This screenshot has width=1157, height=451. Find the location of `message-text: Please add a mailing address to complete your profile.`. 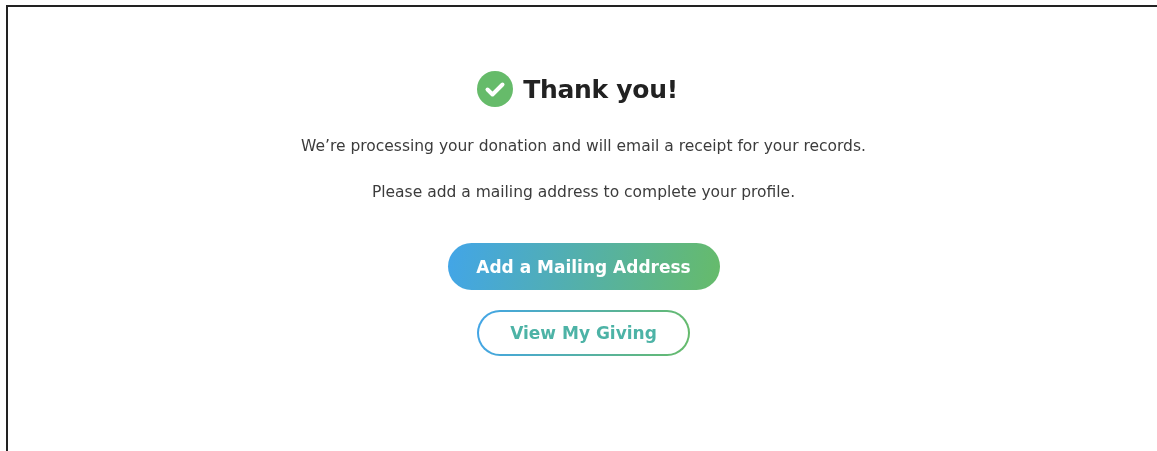

message-text: Please add a mailing address to complete your profile. is located at coordinates (583, 192).